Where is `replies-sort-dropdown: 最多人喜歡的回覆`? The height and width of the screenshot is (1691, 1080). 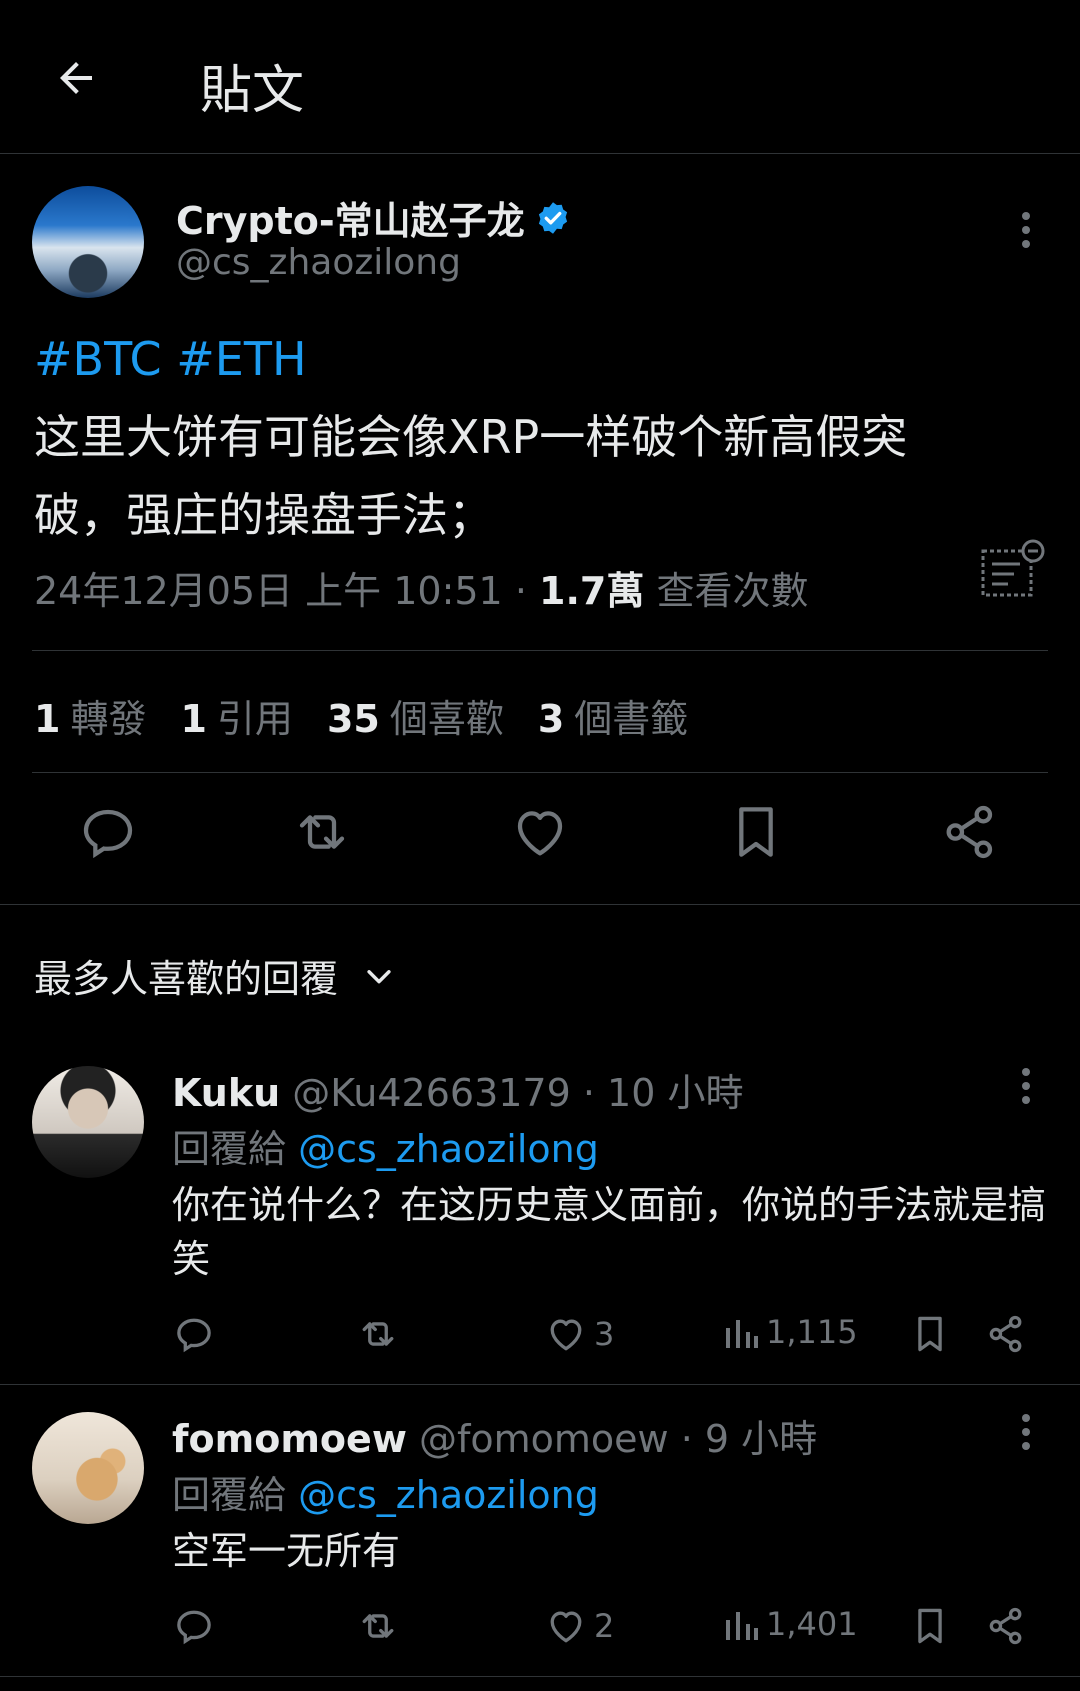
replies-sort-dropdown: 最多人喜歡的回覆 is located at coordinates (215, 975).